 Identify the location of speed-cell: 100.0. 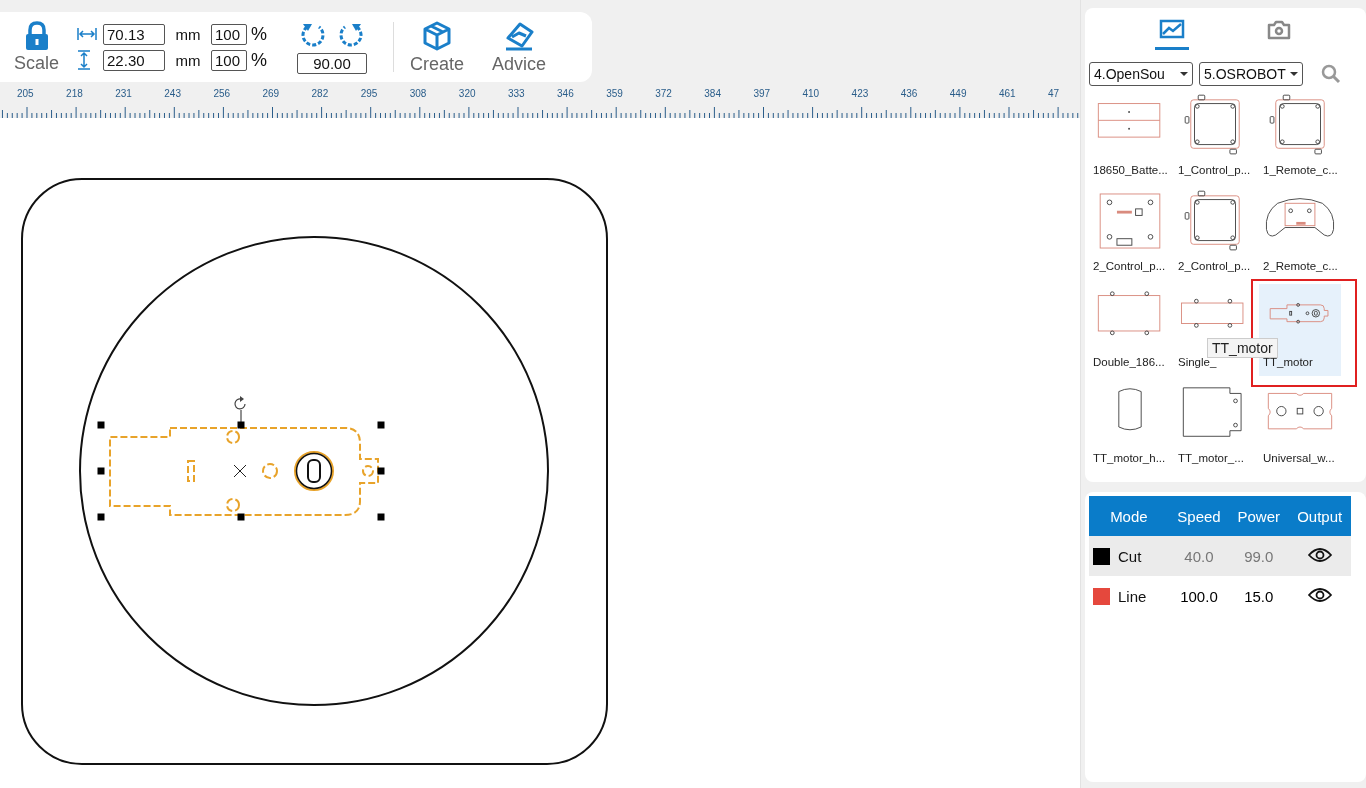
(1199, 596).